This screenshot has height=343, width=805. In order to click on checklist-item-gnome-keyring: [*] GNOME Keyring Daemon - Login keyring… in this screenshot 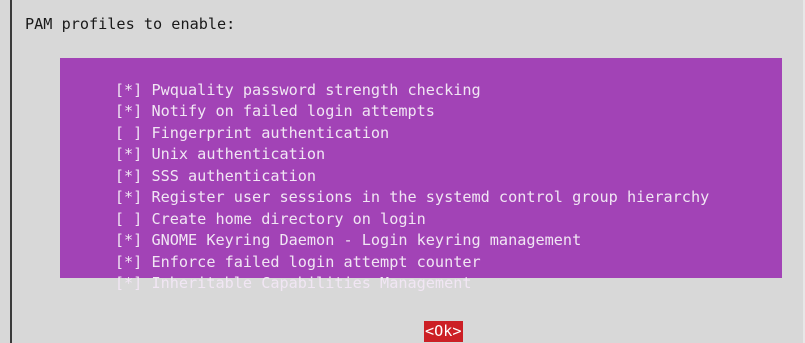, I will do `click(320, 229)`.